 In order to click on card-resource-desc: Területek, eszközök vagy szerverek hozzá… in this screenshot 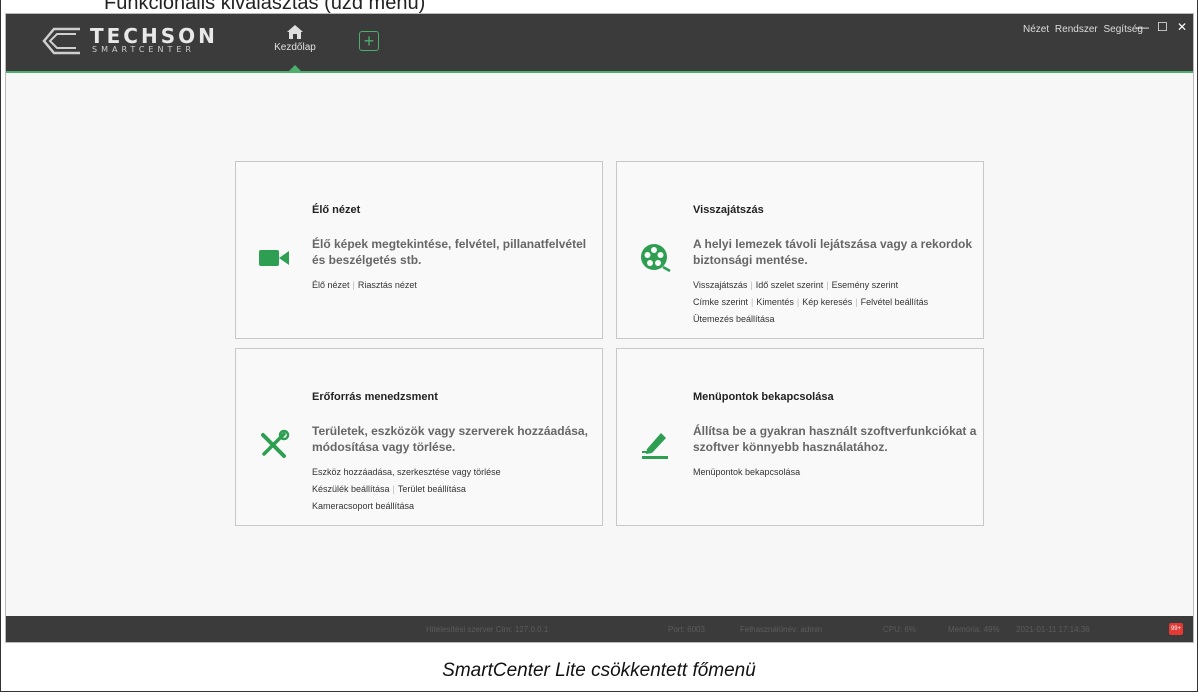, I will do `click(450, 439)`.